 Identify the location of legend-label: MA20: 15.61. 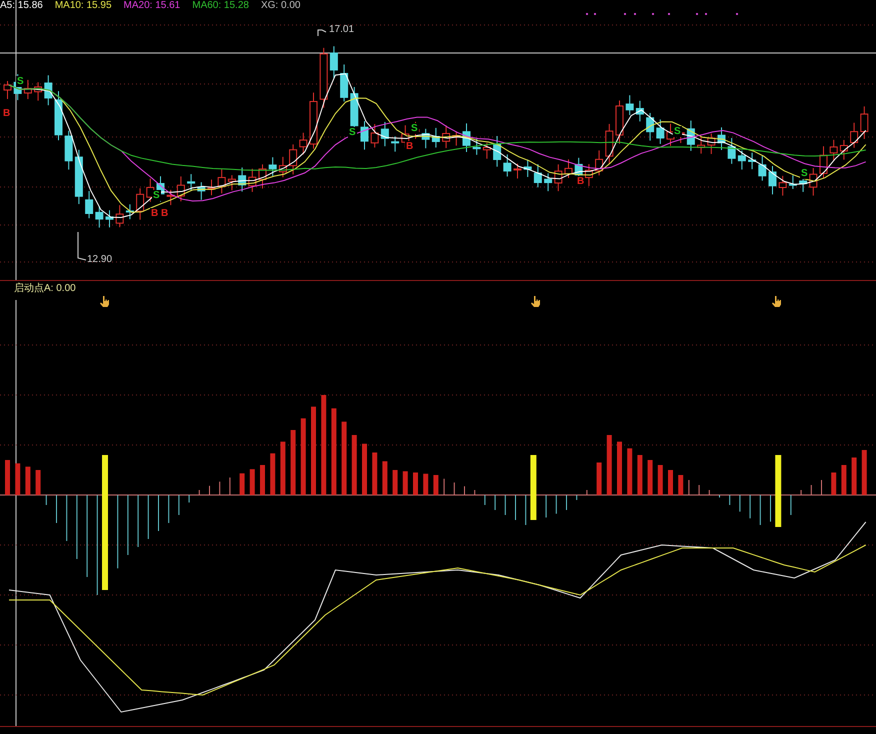
(152, 6).